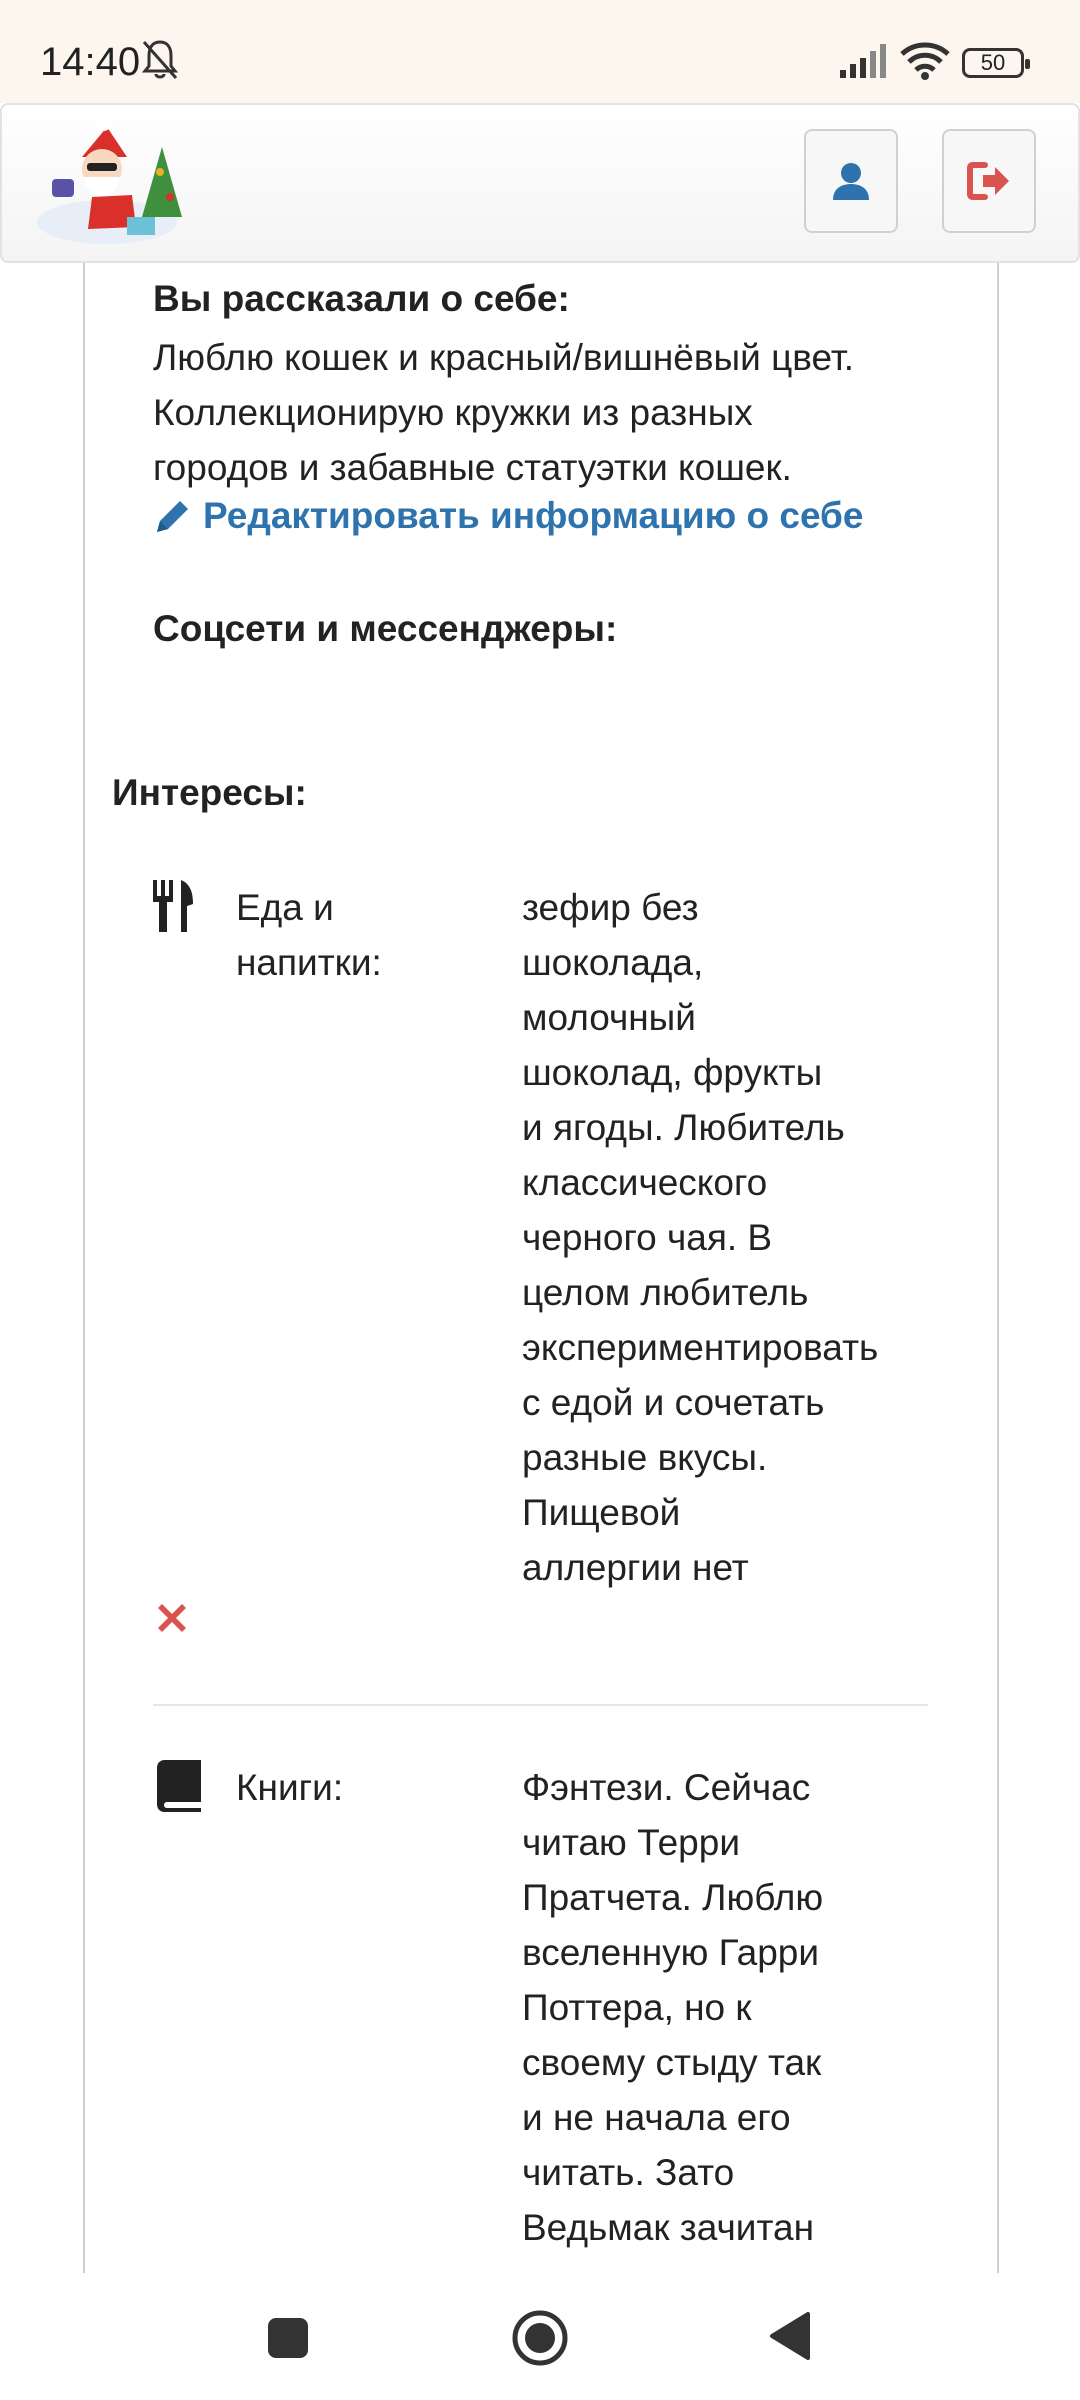 The image size is (1080, 2400). I want to click on cutlery-icon, so click(173, 908).